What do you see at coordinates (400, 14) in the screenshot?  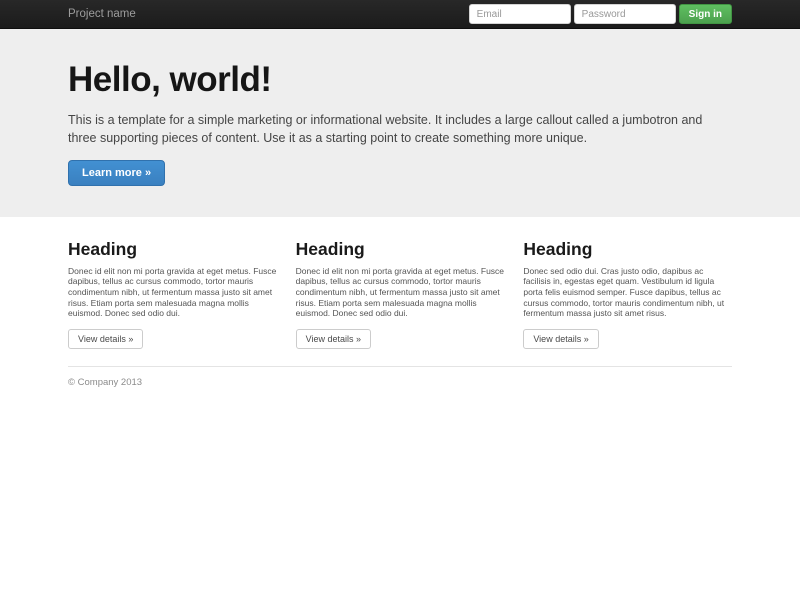 I see `navbar: Project name Sign in` at bounding box center [400, 14].